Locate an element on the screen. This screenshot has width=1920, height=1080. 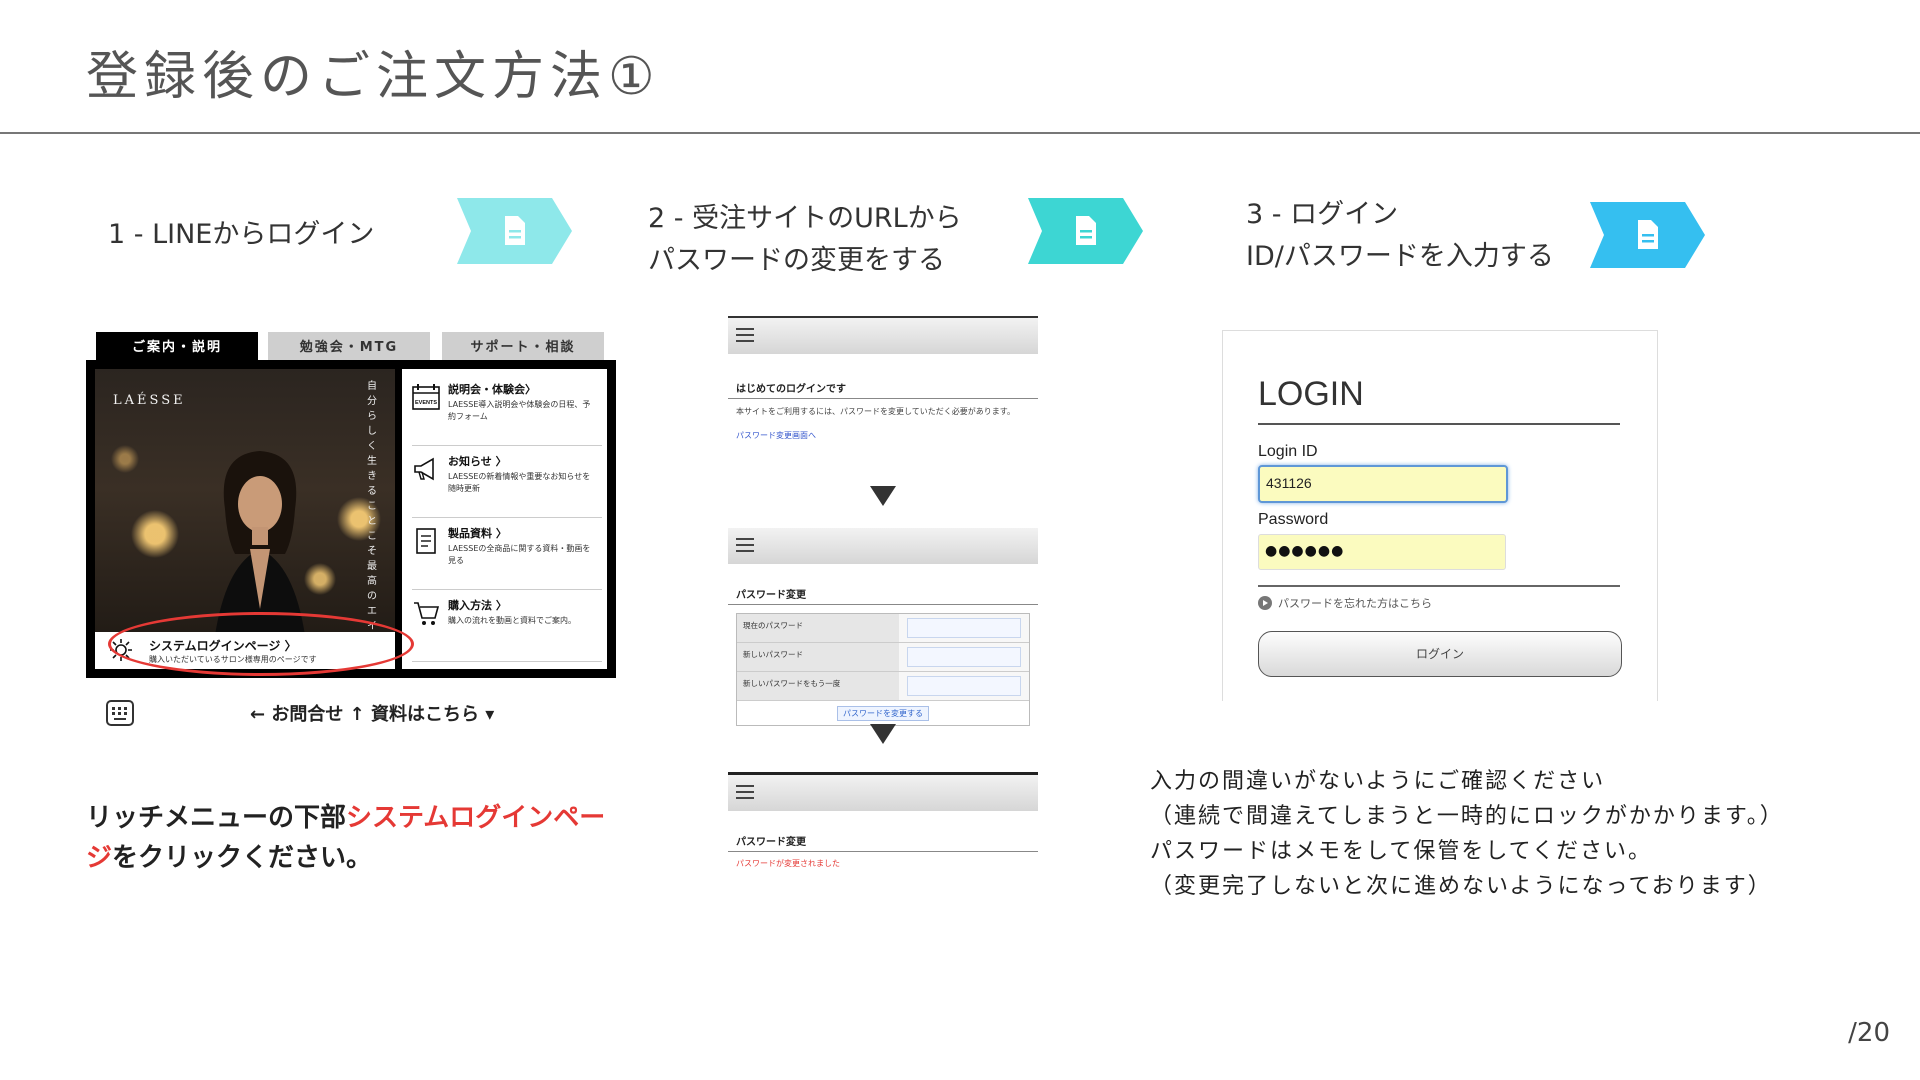
caption-text: リッチメニューの下部 is located at coordinates (216, 818).